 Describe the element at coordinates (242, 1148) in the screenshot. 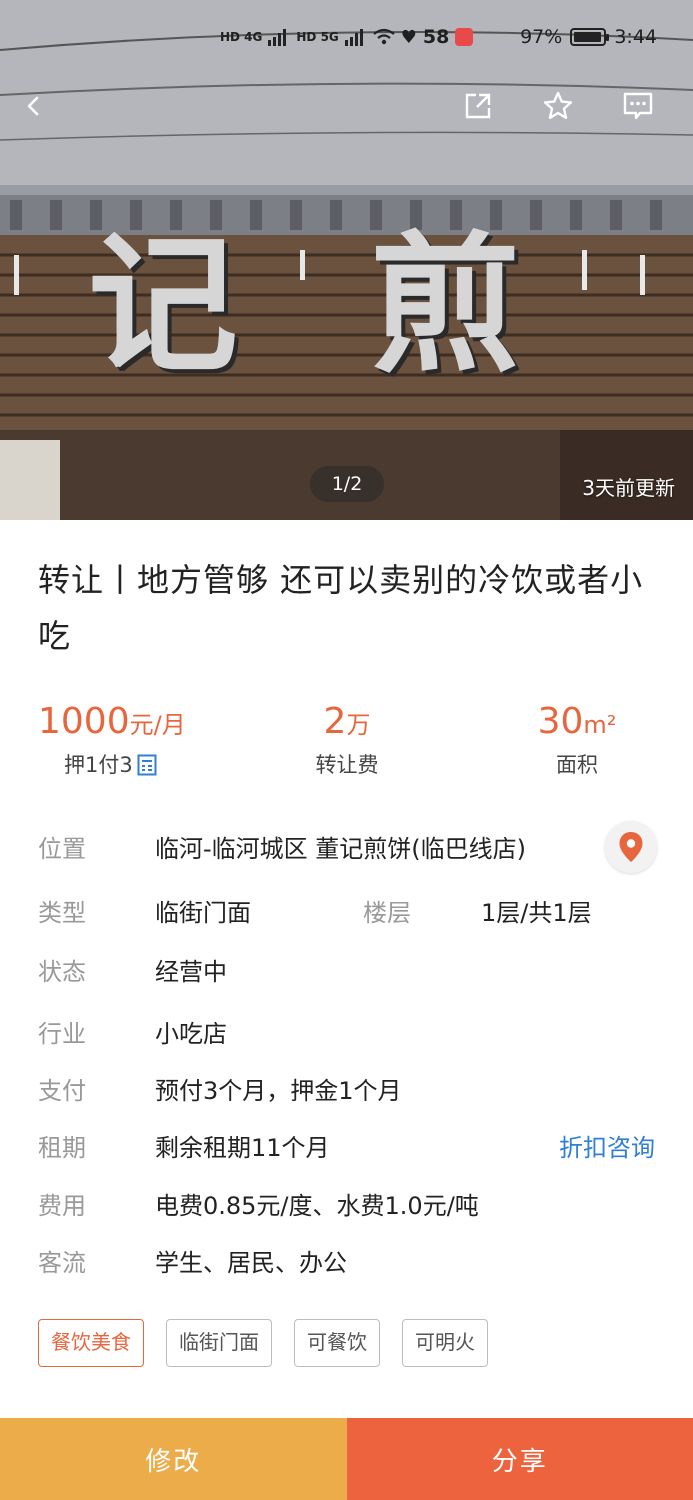

I see `lease-value: 剩余租期11个月` at that location.